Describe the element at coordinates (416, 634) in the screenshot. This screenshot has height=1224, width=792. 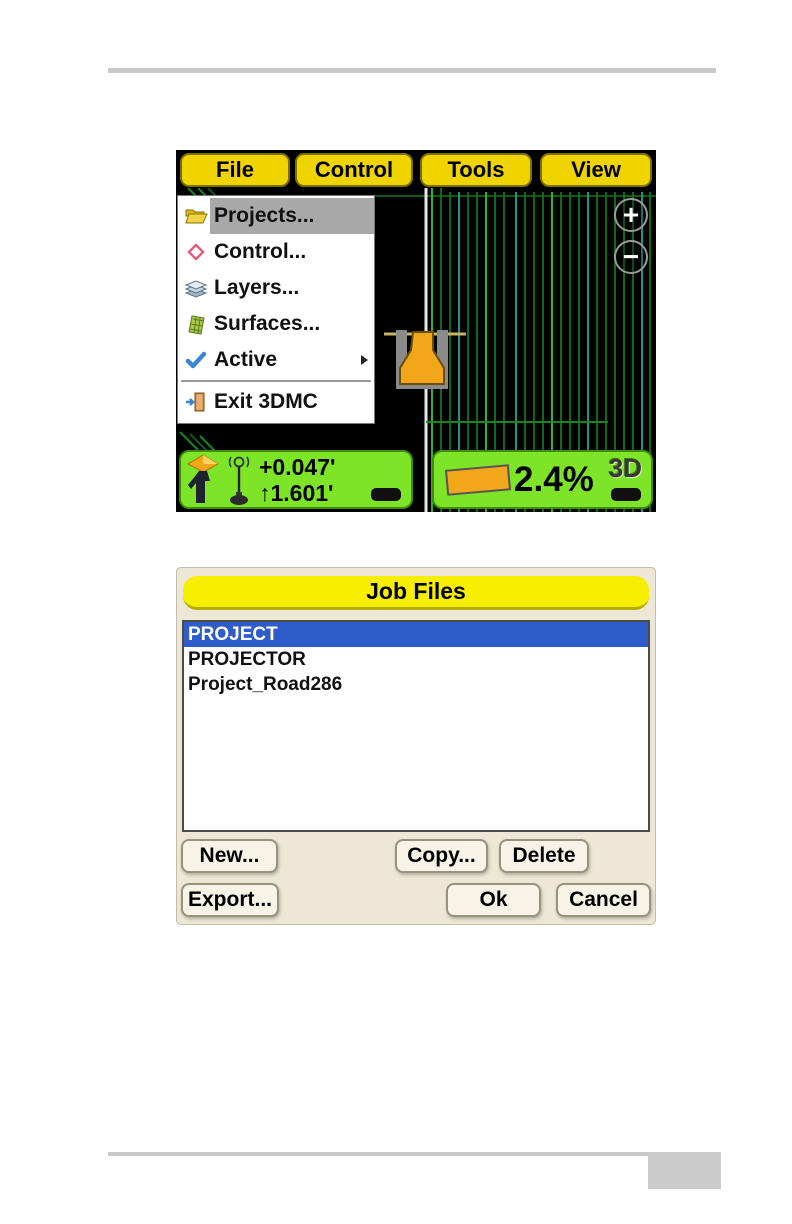
I see `list-item-project: PROJECT` at that location.